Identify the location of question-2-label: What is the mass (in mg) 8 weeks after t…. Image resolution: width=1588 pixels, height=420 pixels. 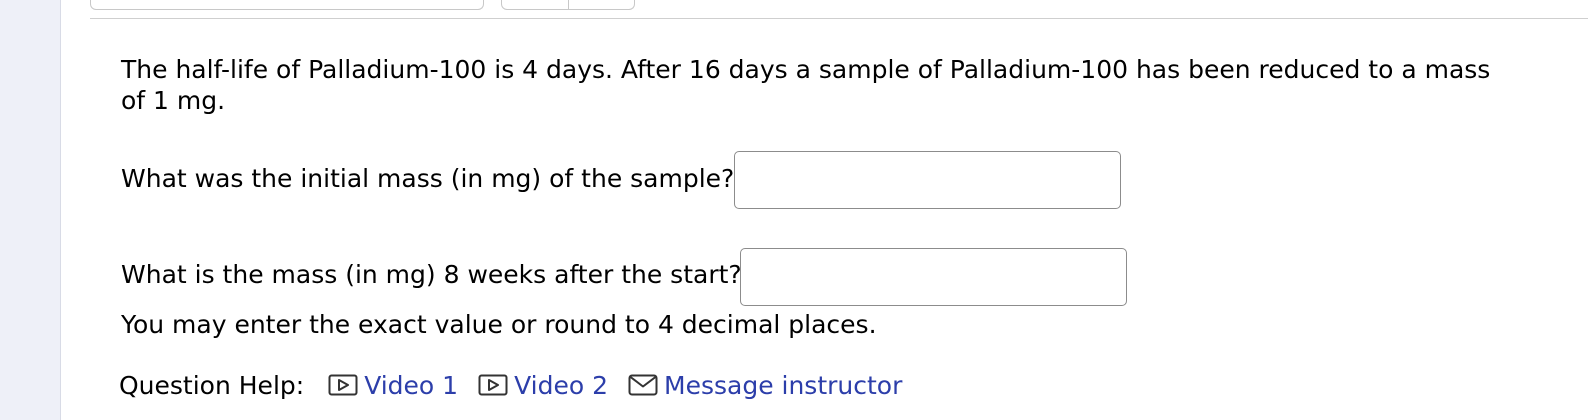
(431, 274).